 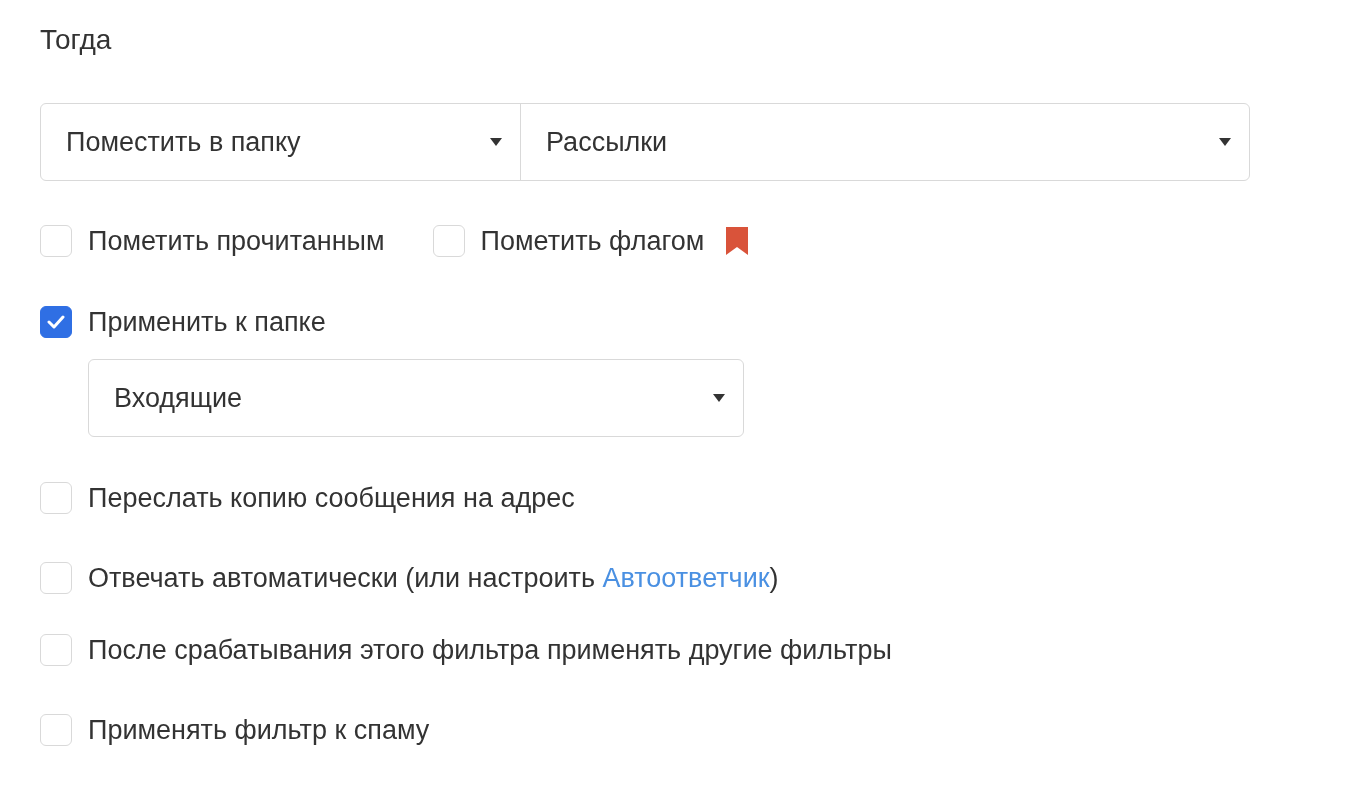 I want to click on checkbox-label: Пометить прочитанным, so click(x=236, y=241).